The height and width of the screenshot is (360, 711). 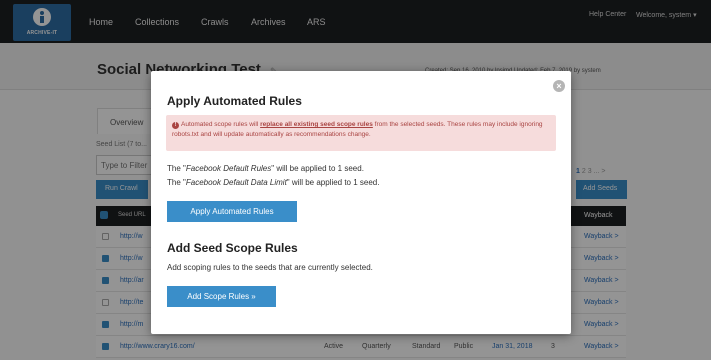 What do you see at coordinates (175, 125) in the screenshot?
I see `exclamation-icon: !` at bounding box center [175, 125].